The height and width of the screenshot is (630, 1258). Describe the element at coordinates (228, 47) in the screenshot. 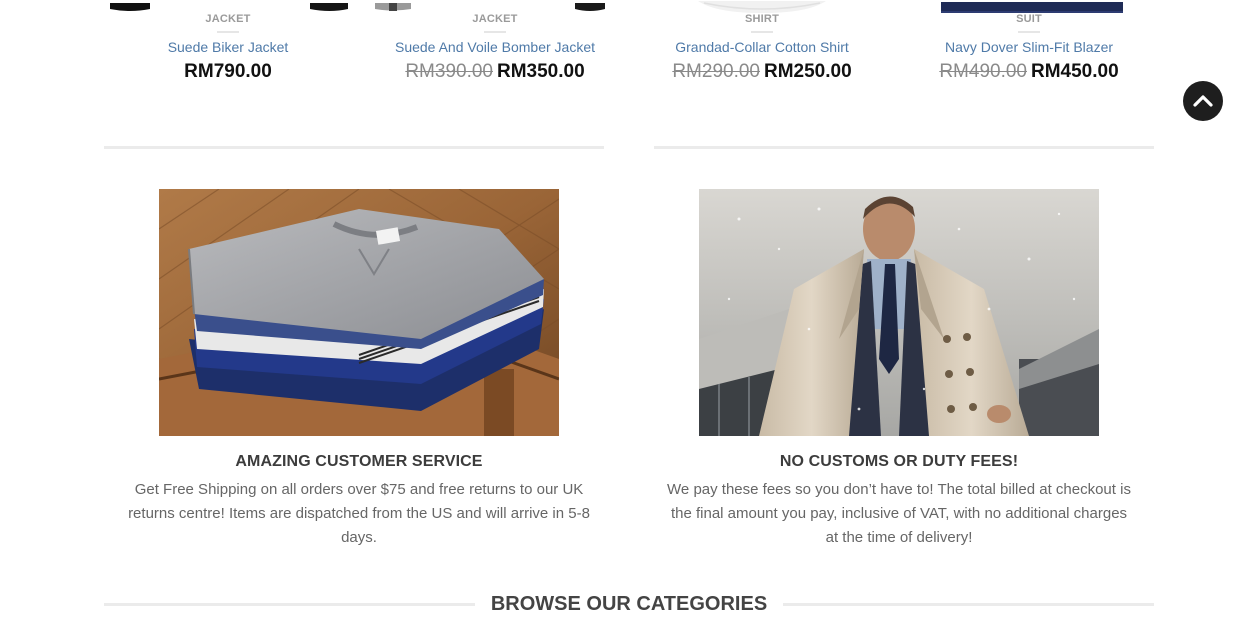

I see `product-name-link: Suede Biker Jacket` at that location.